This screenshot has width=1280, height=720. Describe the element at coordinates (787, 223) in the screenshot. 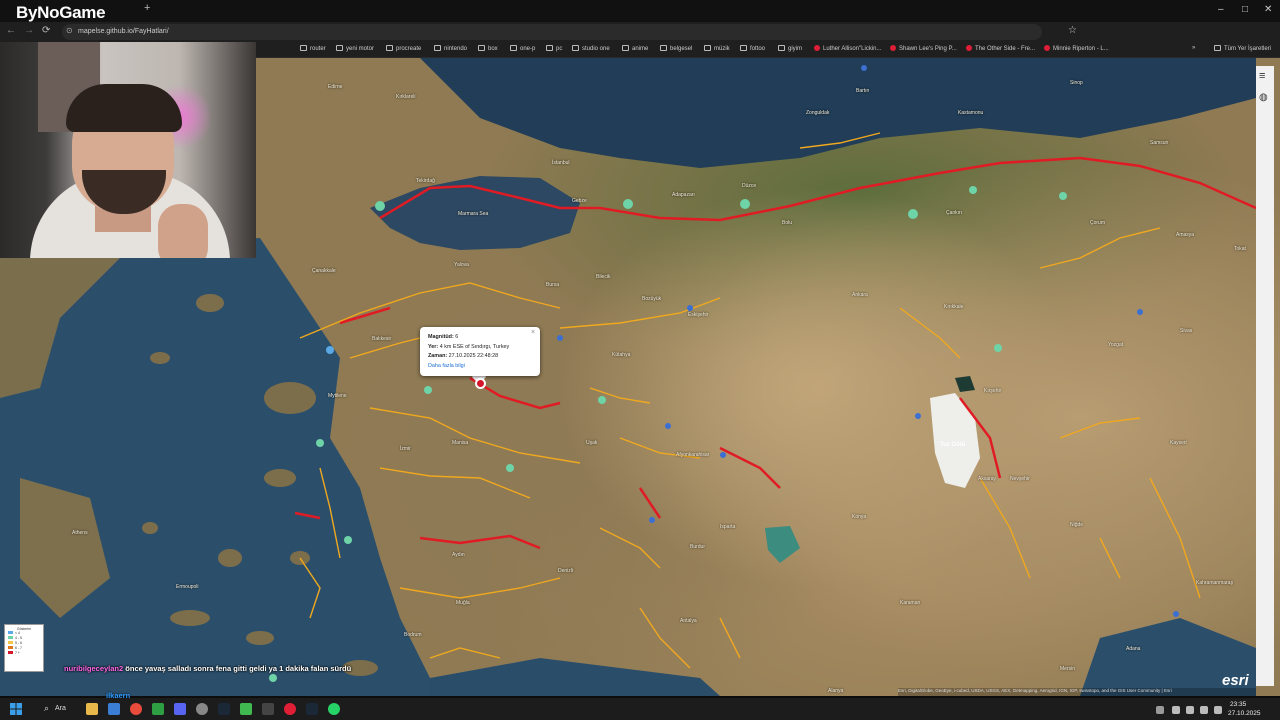

I see `city-label: Bolu` at that location.